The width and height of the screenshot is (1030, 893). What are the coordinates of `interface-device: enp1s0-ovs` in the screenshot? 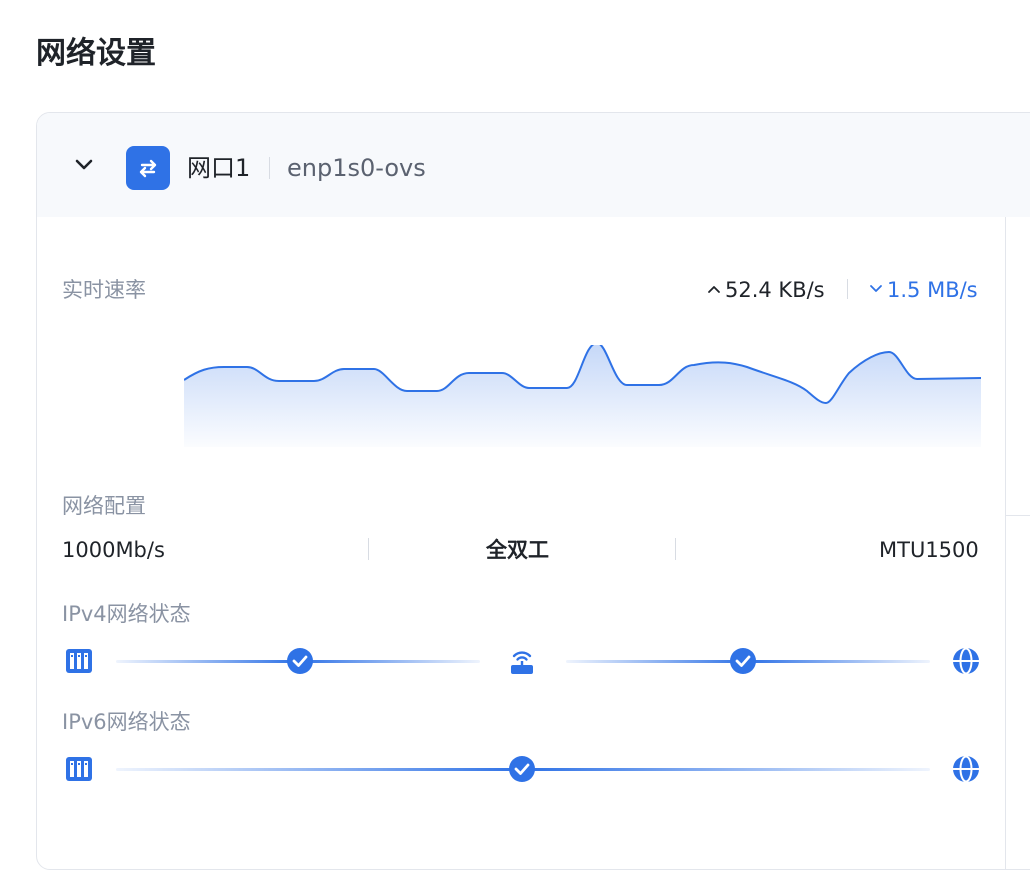 It's located at (356, 168).